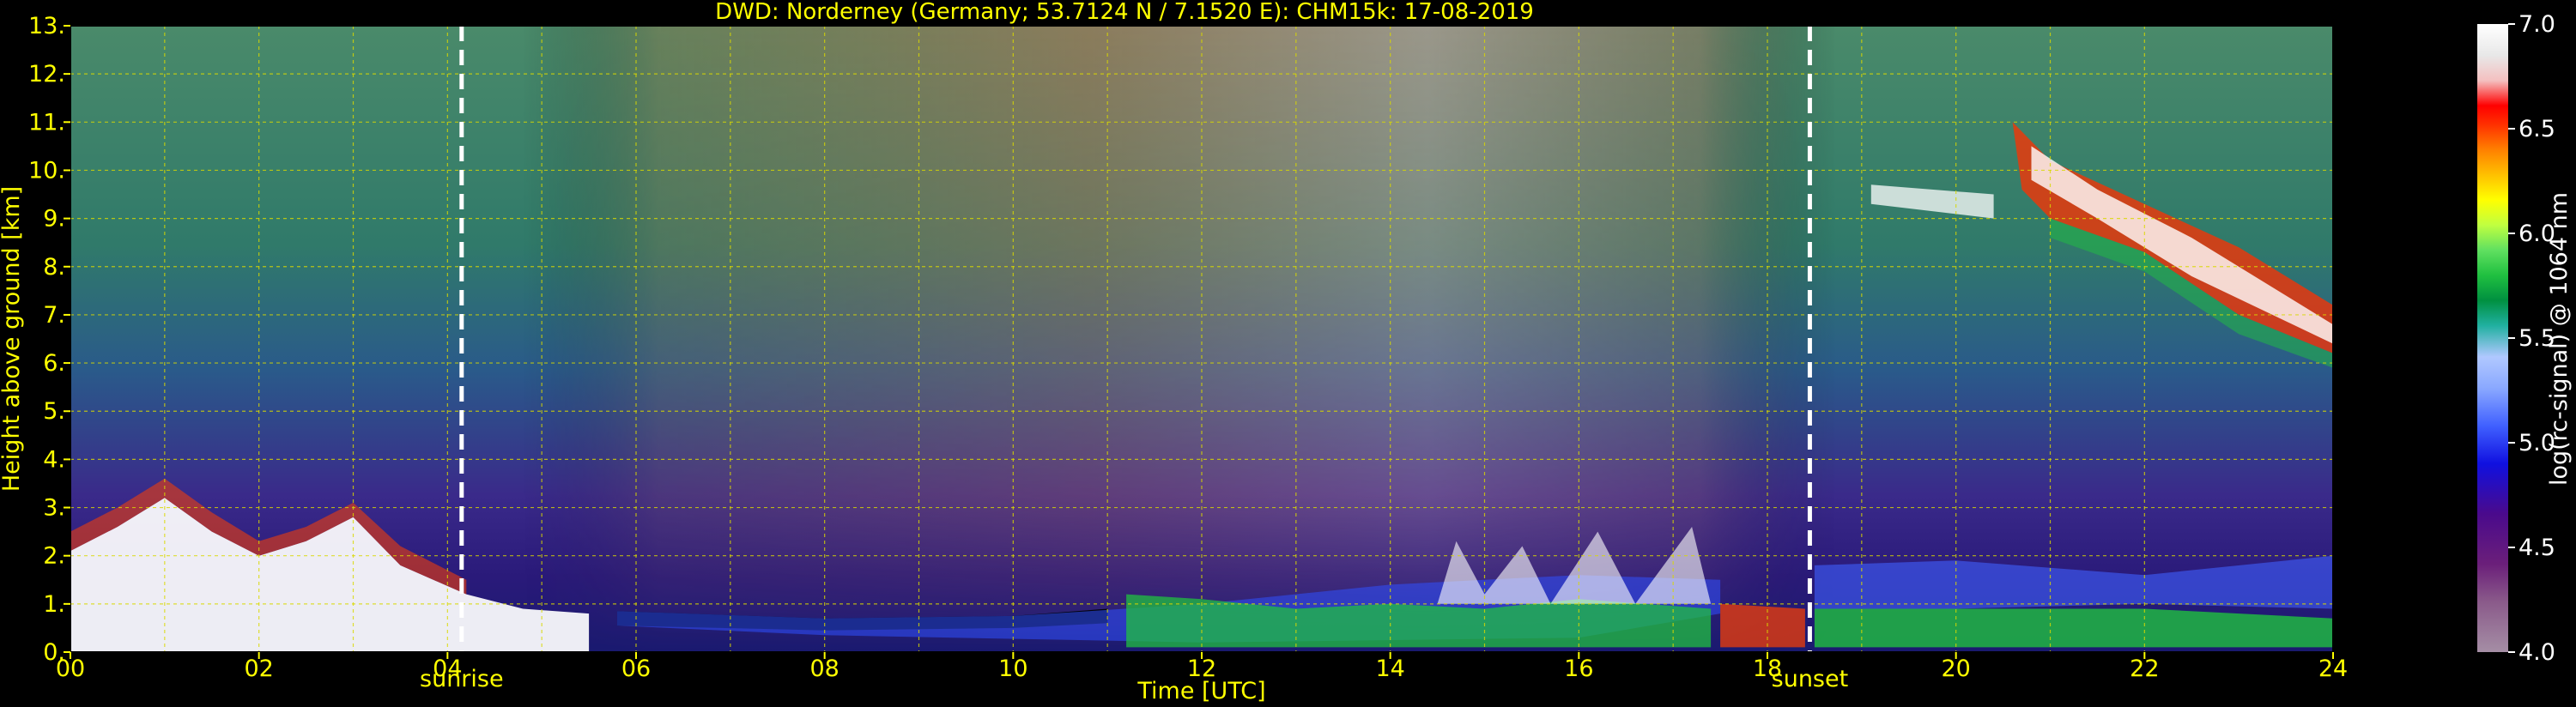  What do you see at coordinates (46, 123) in the screenshot?
I see `y-tick-label: 11.` at bounding box center [46, 123].